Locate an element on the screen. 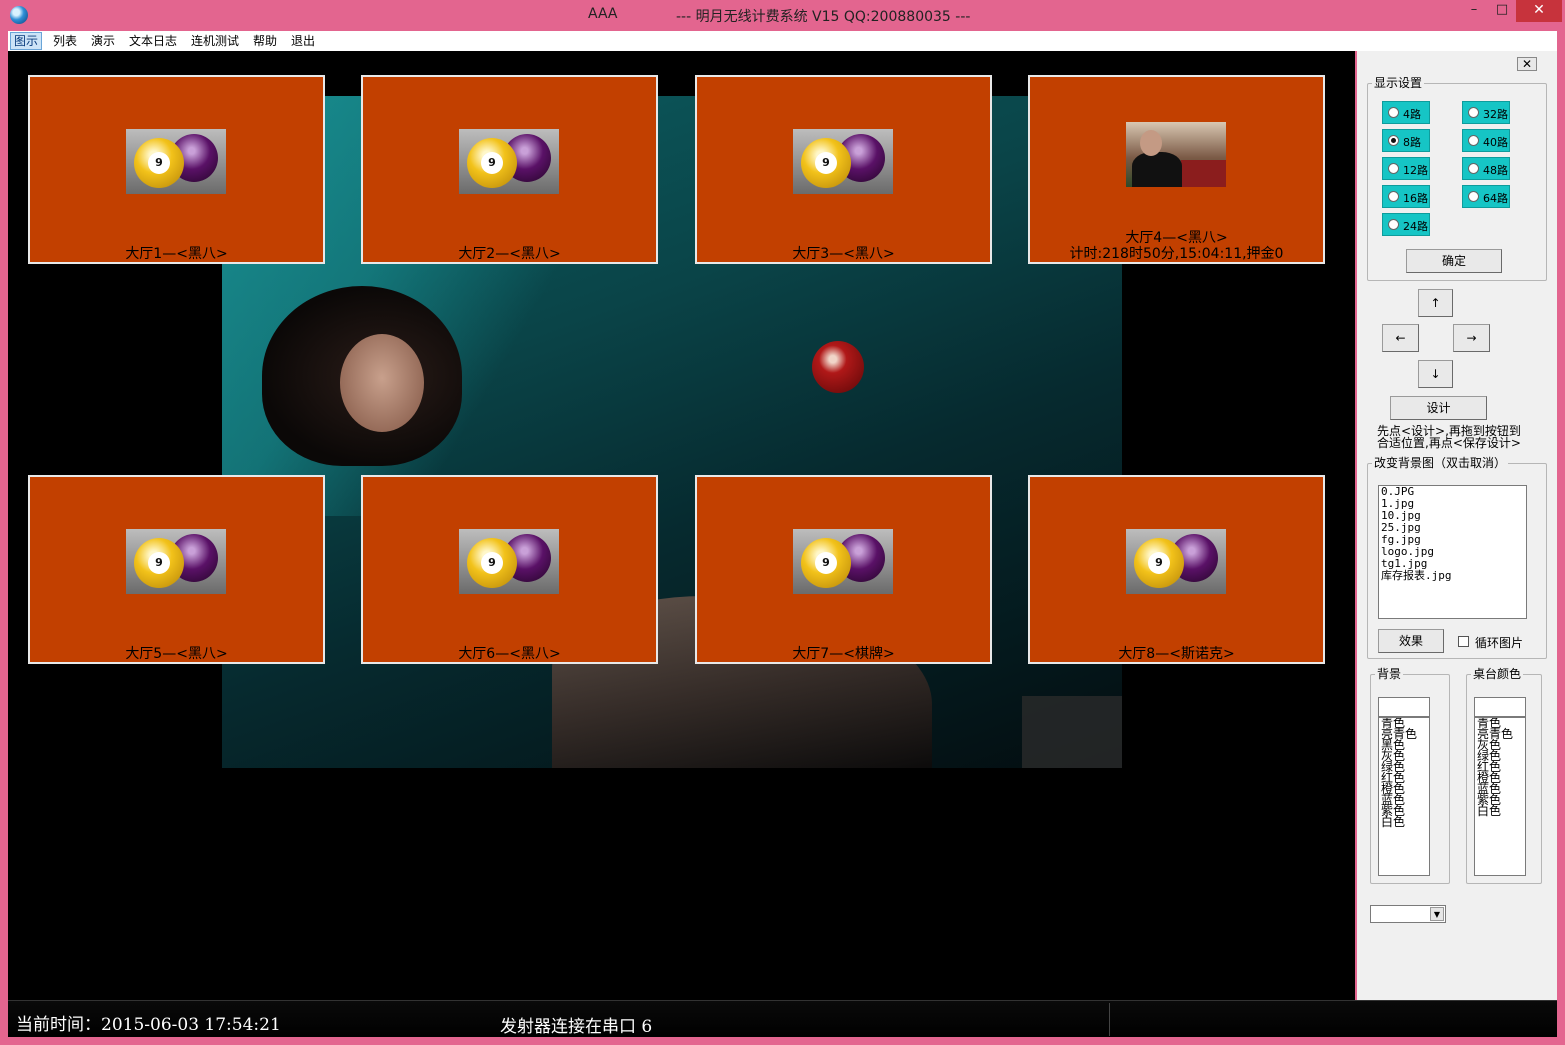 This screenshot has width=1565, height=1045. current-time: 当前时间：2015-06-03 17:54:21 is located at coordinates (148, 1025).